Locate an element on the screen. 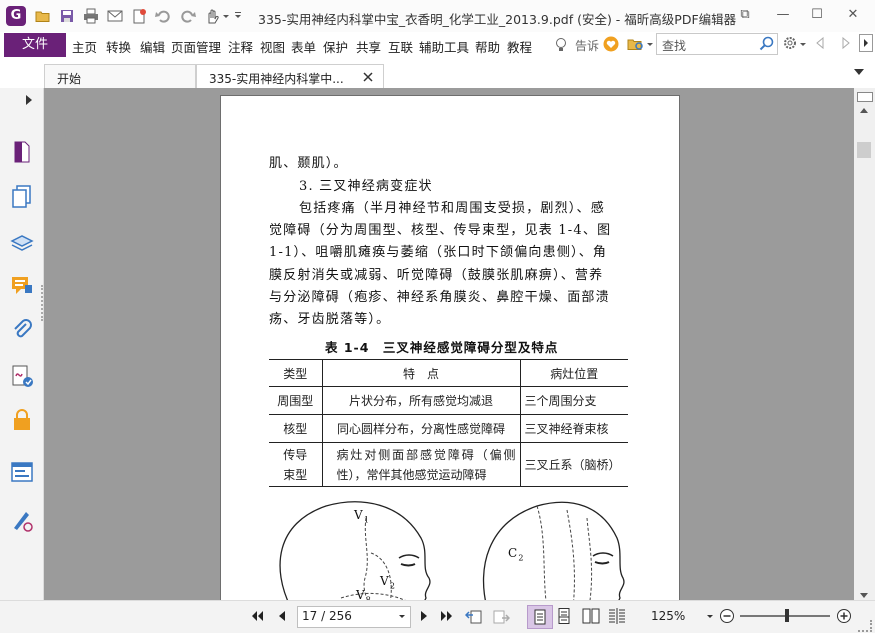 This screenshot has height=633, width=875. search-icon is located at coordinates (767, 44).